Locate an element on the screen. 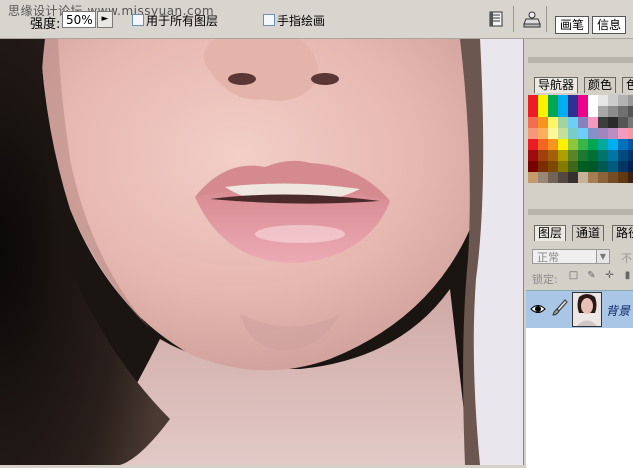  tab-swatches: 色 is located at coordinates (627, 85).